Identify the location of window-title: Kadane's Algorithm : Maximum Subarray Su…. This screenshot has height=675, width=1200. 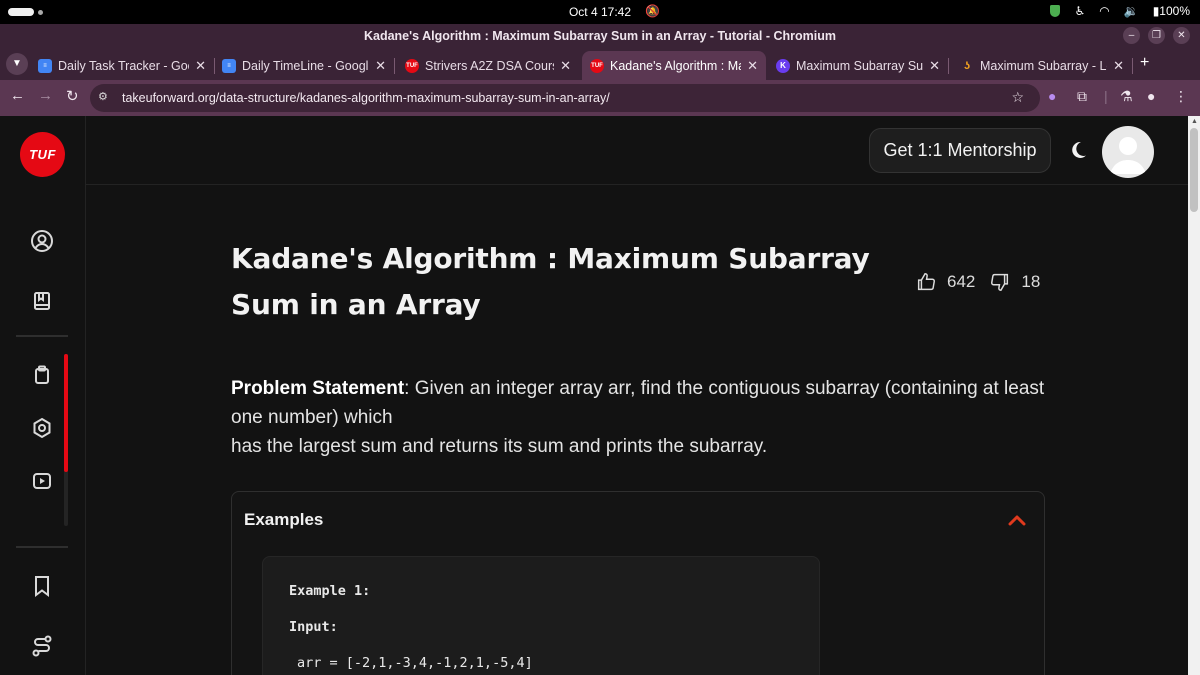
(600, 36).